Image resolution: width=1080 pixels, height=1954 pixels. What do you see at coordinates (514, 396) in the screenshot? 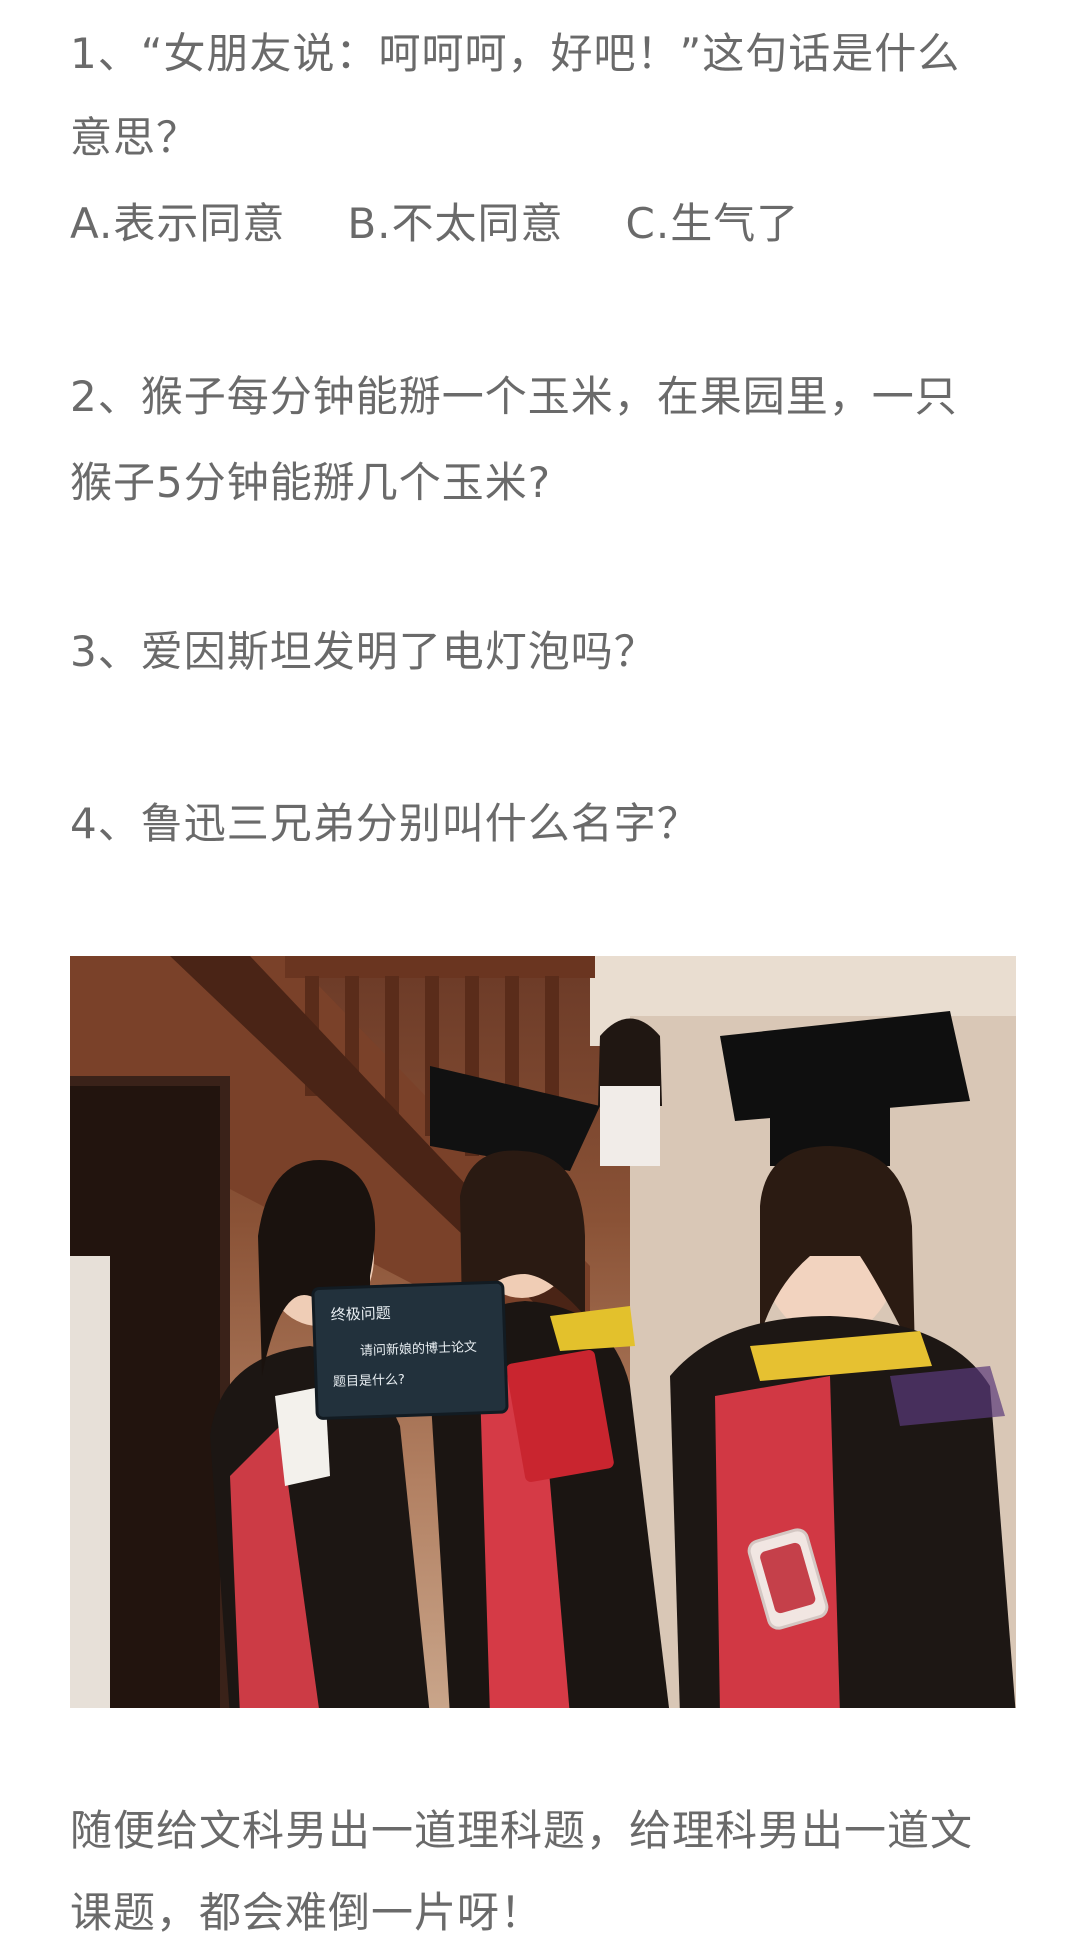
I see `question-2-line-1: 2、猴子每分钟能掰一个玉米，在果园里，一只` at bounding box center [514, 396].